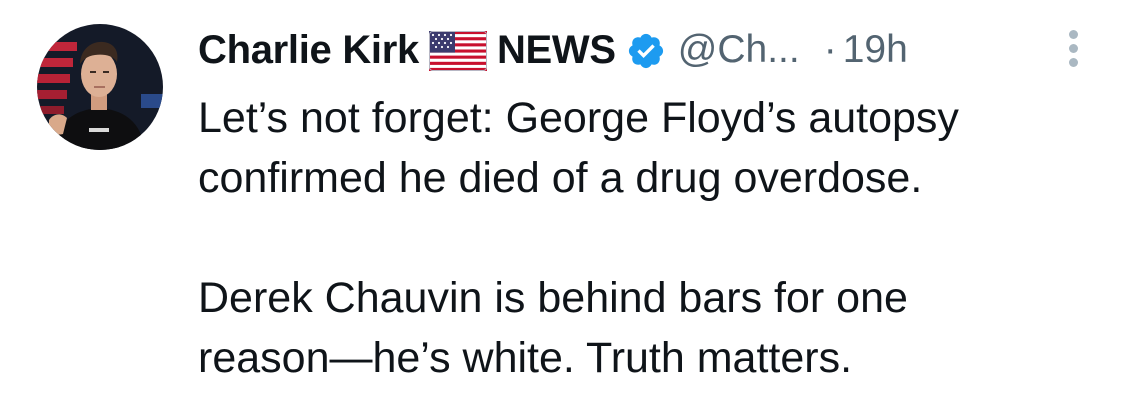 This screenshot has width=1136, height=414. What do you see at coordinates (875, 50) in the screenshot?
I see `timestamp: 19h` at bounding box center [875, 50].